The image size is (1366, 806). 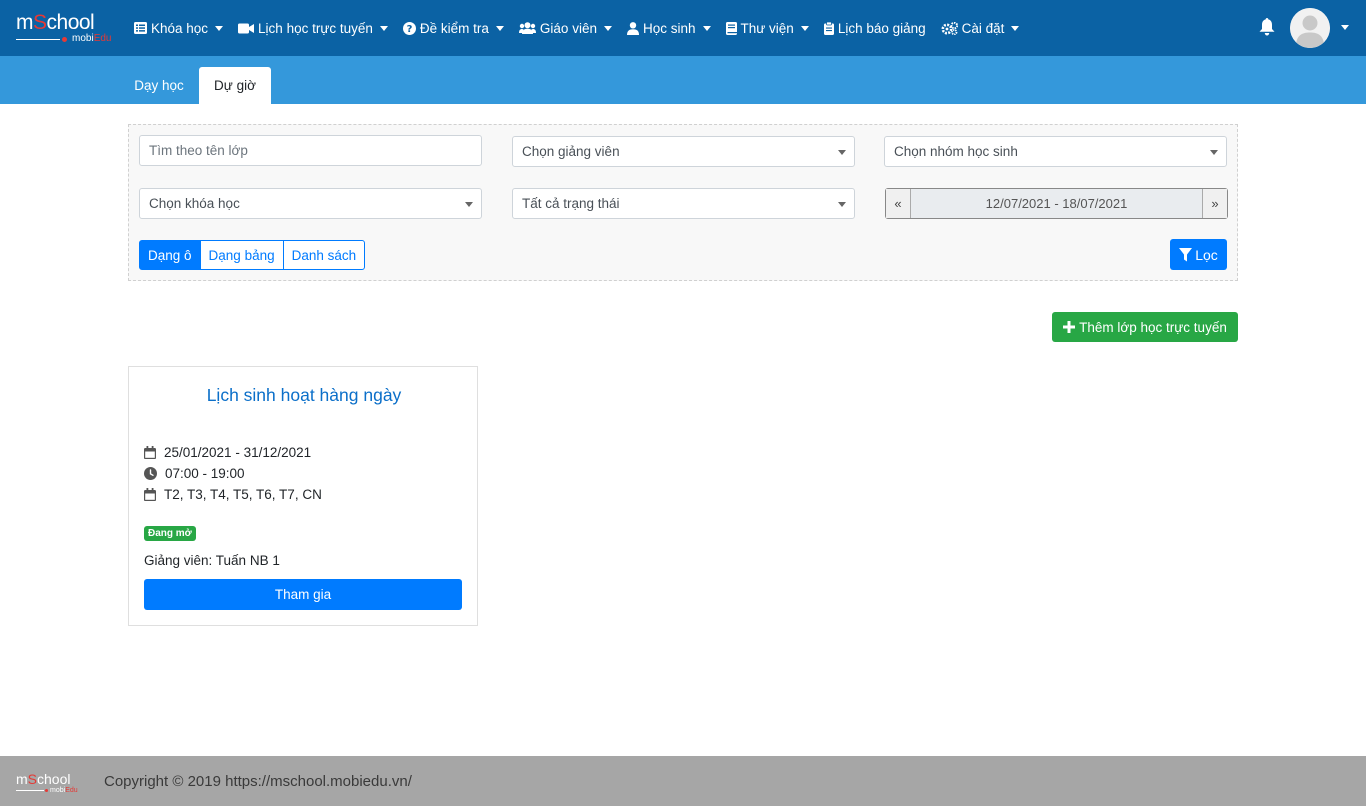 What do you see at coordinates (683, 151) in the screenshot?
I see `teacher-select: Chọn giảng viên` at bounding box center [683, 151].